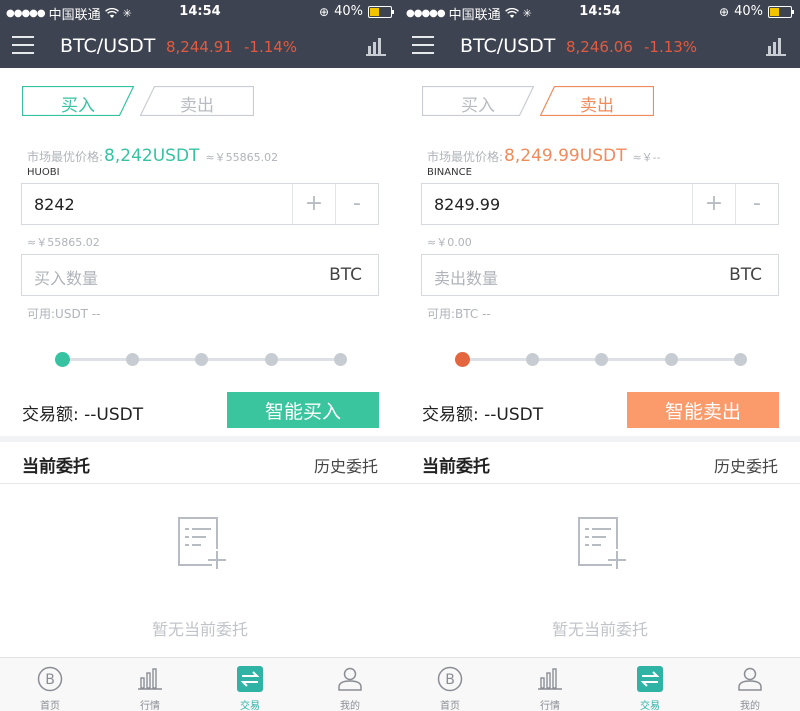 Image resolution: width=800 pixels, height=711 pixels. I want to click on amount-input-placeholder: 买入数量, so click(66, 277).